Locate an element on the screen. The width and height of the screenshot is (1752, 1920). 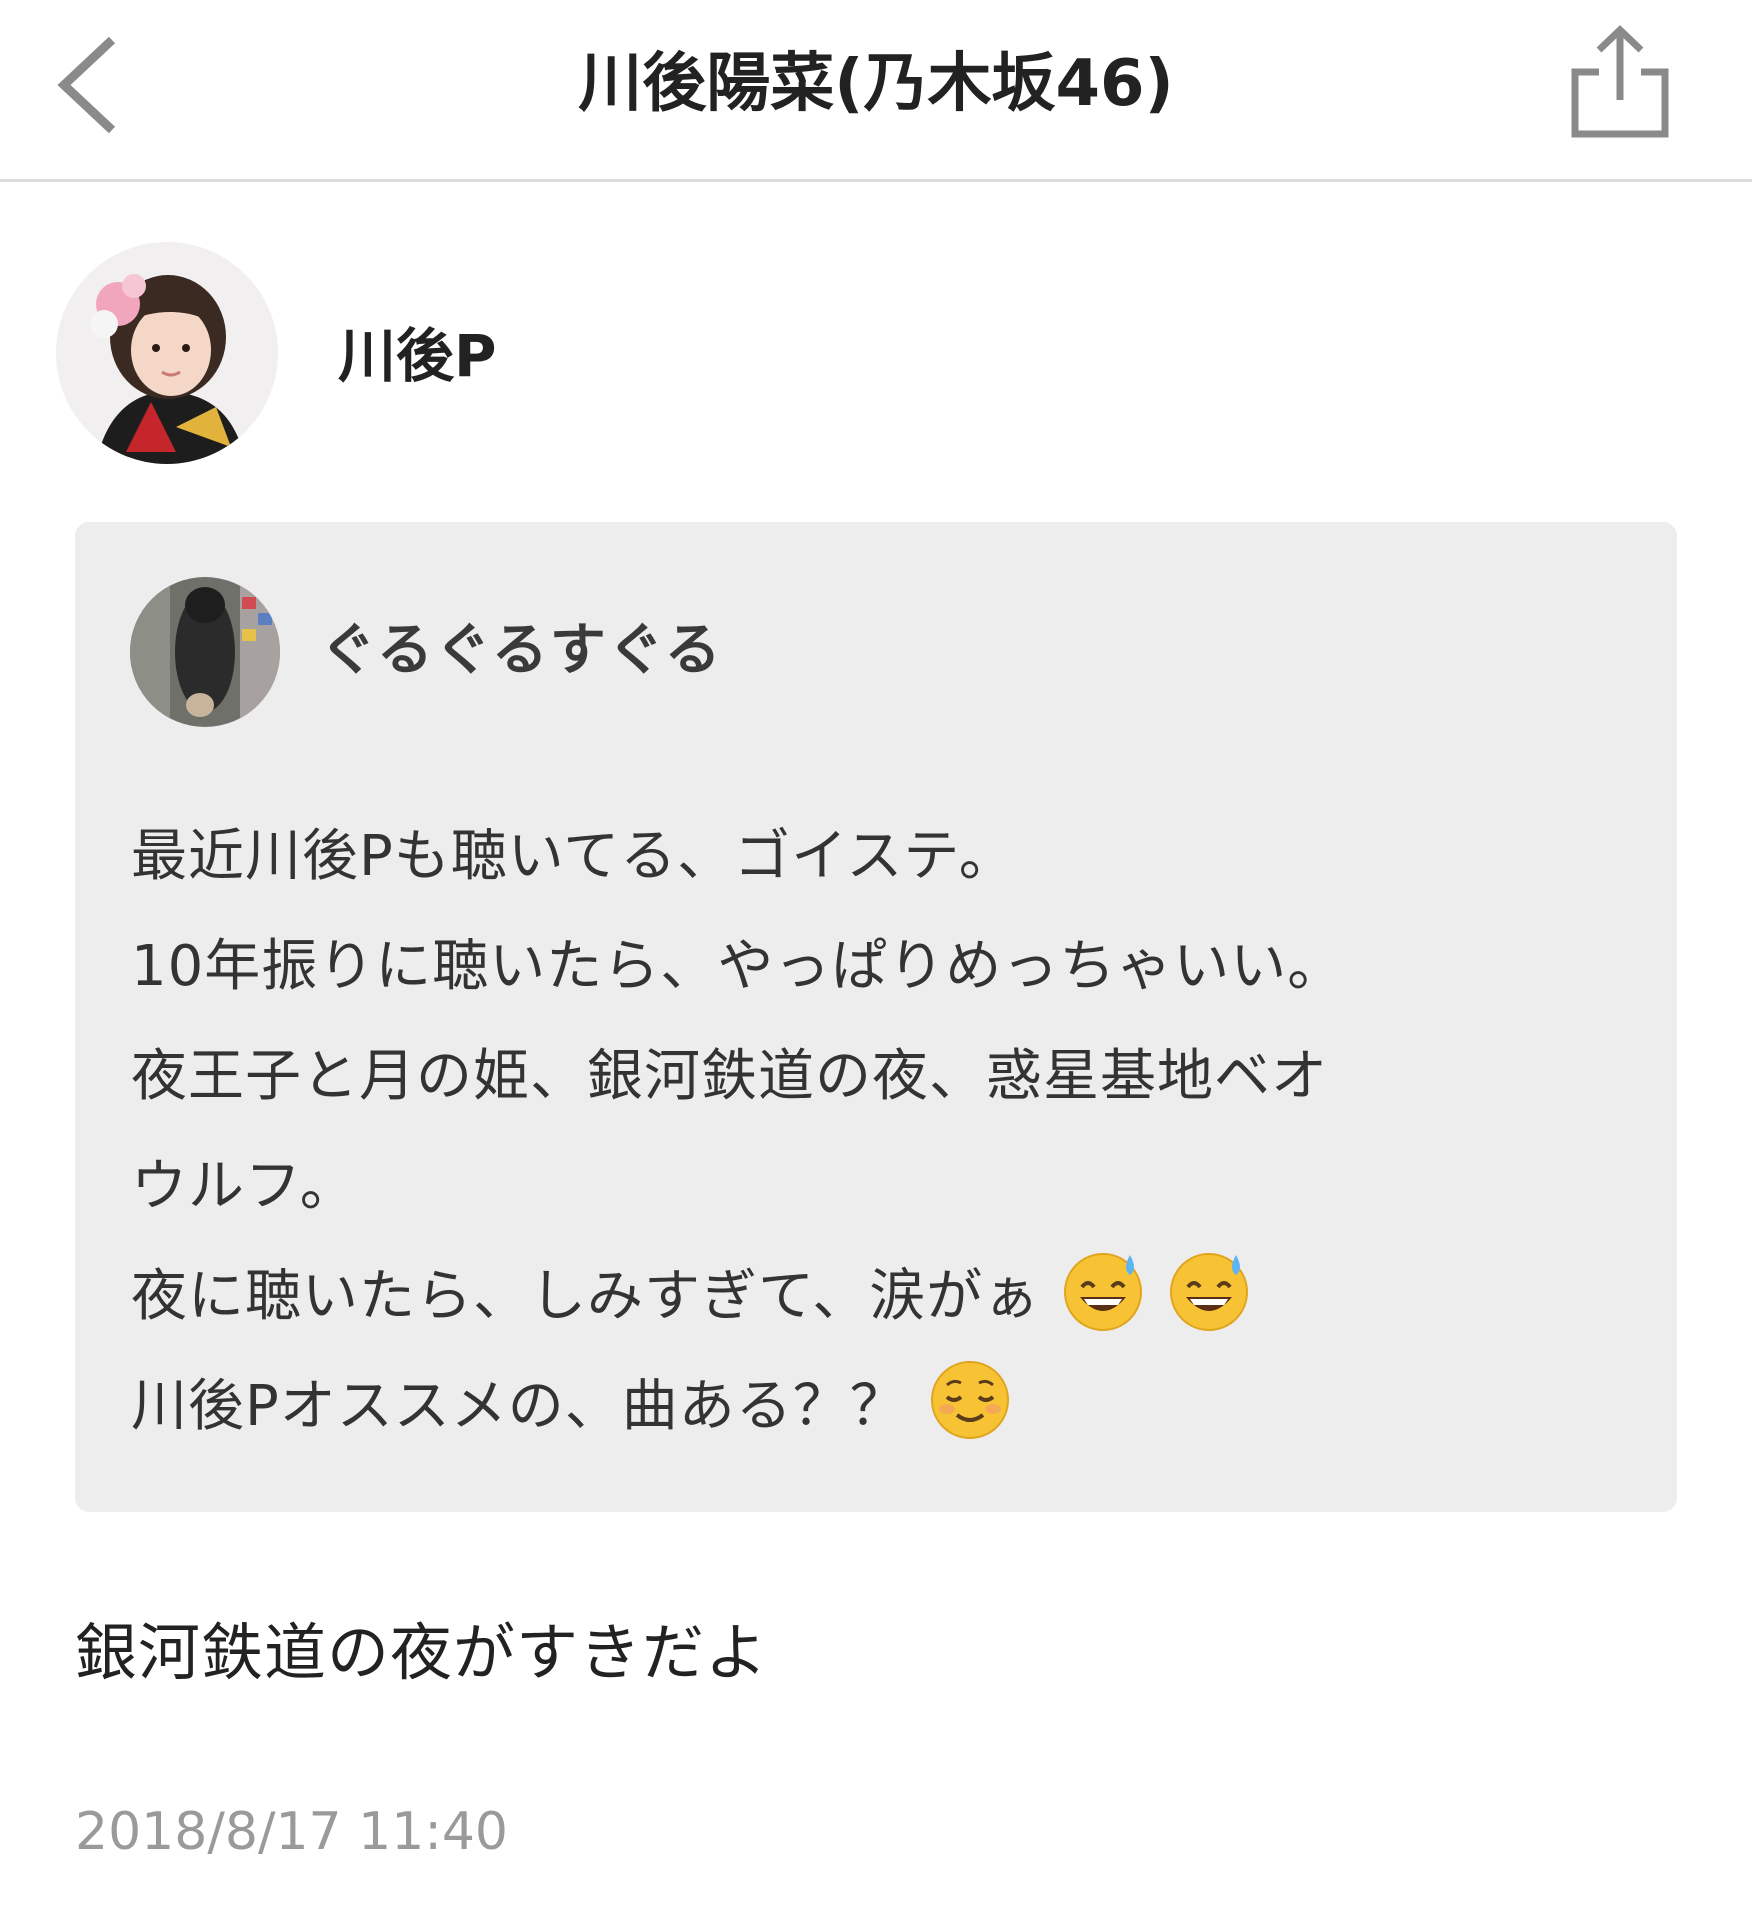
author-name: 川後P is located at coordinates (417, 356).